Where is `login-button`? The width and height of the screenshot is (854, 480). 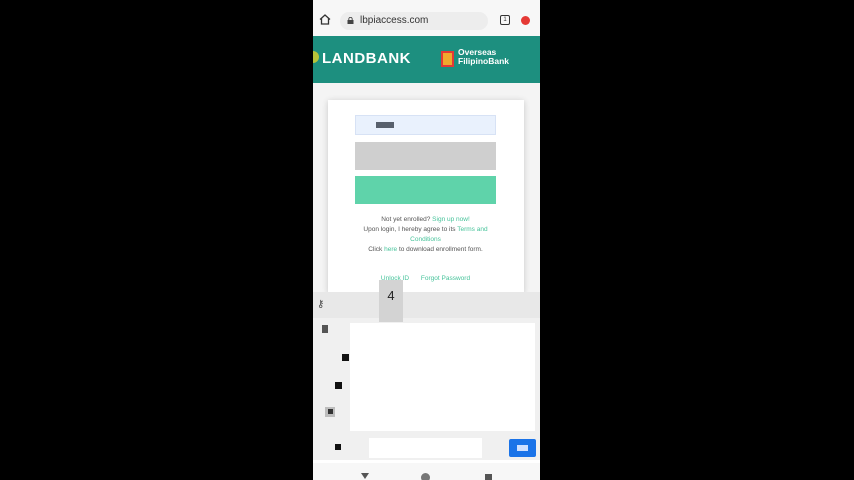 login-button is located at coordinates (425, 190).